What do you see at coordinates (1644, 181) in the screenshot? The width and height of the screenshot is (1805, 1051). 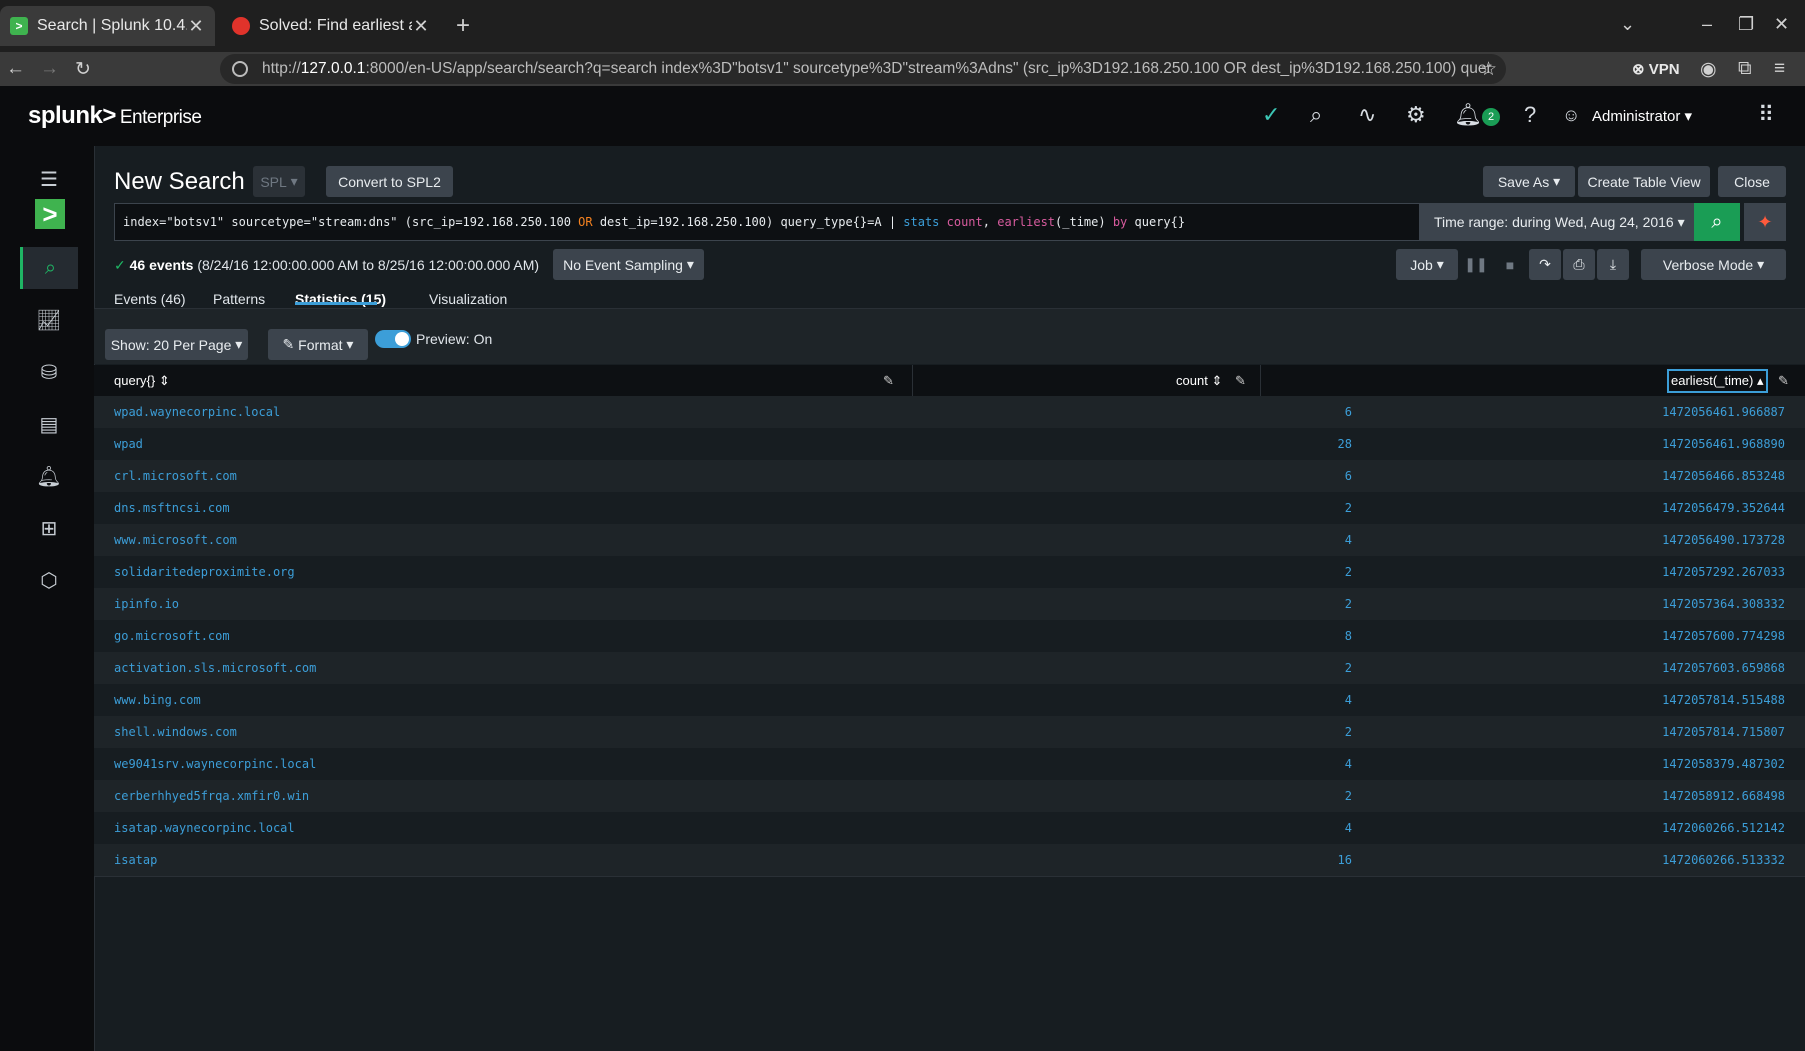 I see `create-table-view-button: Create Table View` at bounding box center [1644, 181].